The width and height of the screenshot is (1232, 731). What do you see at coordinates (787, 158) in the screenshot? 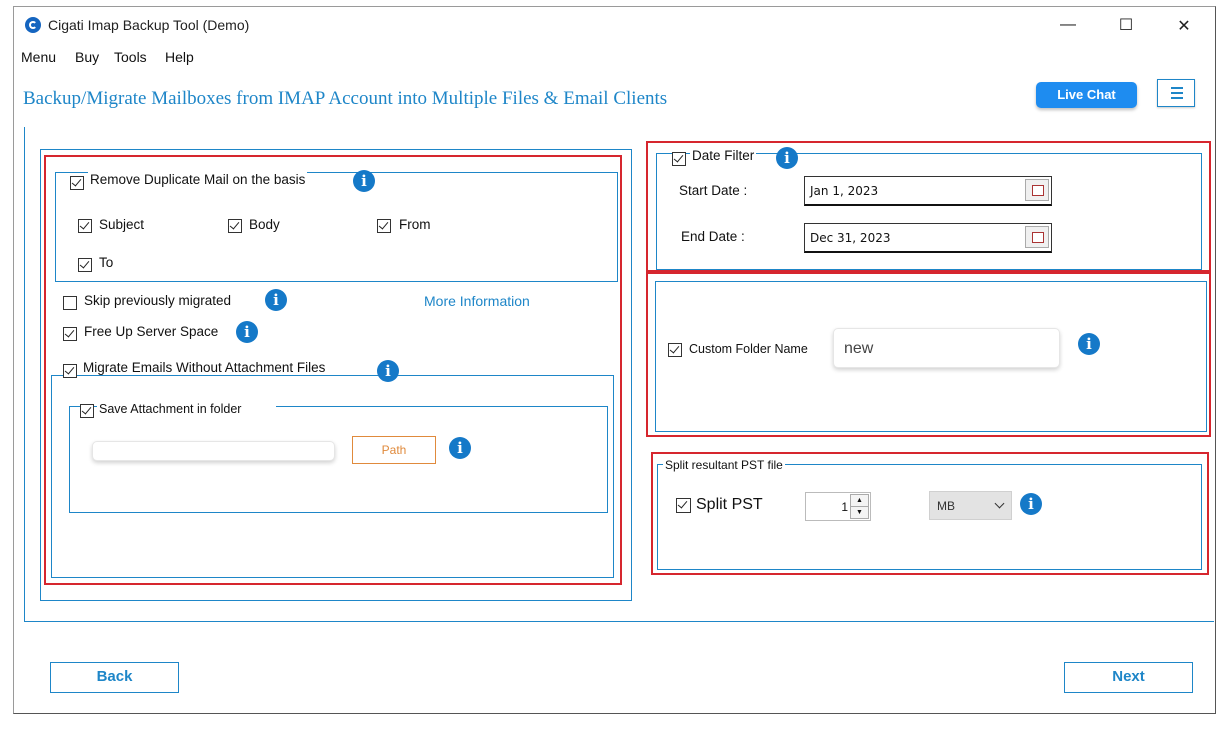
I see `date-filter-info-icon: i` at bounding box center [787, 158].